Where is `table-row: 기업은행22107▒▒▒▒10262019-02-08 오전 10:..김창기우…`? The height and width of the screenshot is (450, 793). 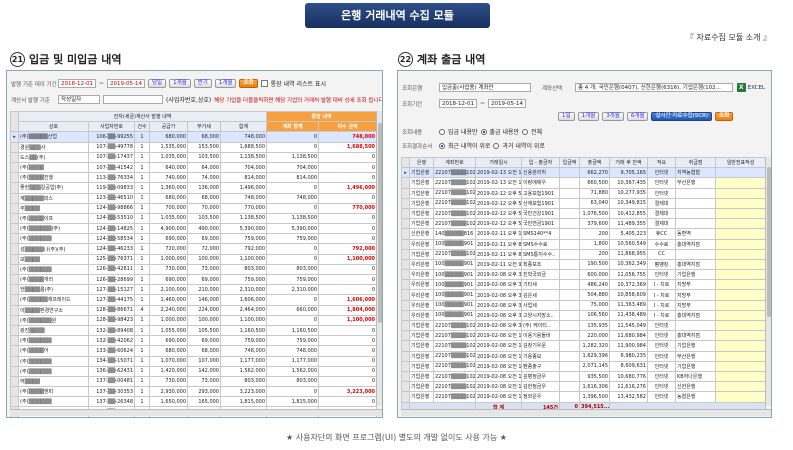
table-row: 기업은행22107▒▒▒▒10262019-02-08 오전 10:..김창기우… is located at coordinates (583, 346).